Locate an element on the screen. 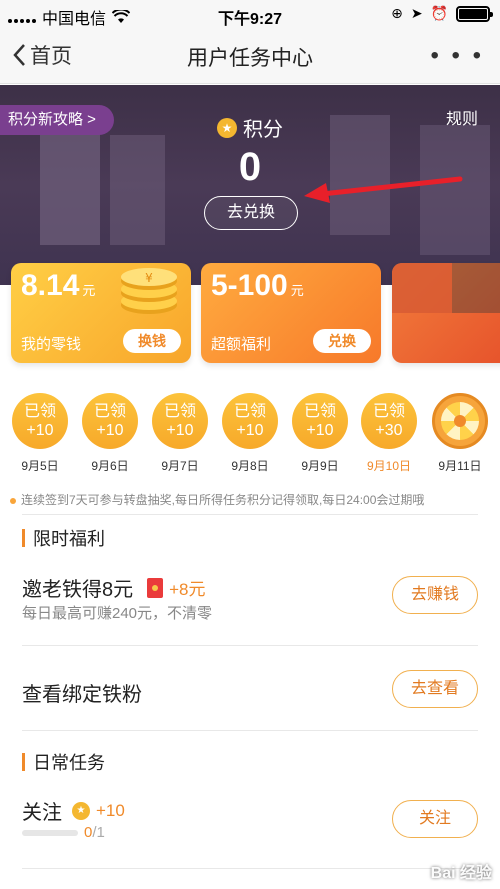 The height and width of the screenshot is (889, 500). task-progress-text: 0/1 is located at coordinates (94, 832).